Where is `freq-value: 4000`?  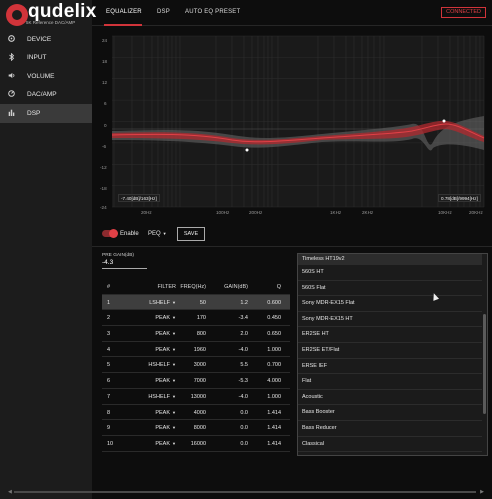 freq-value: 4000 is located at coordinates (189, 413).